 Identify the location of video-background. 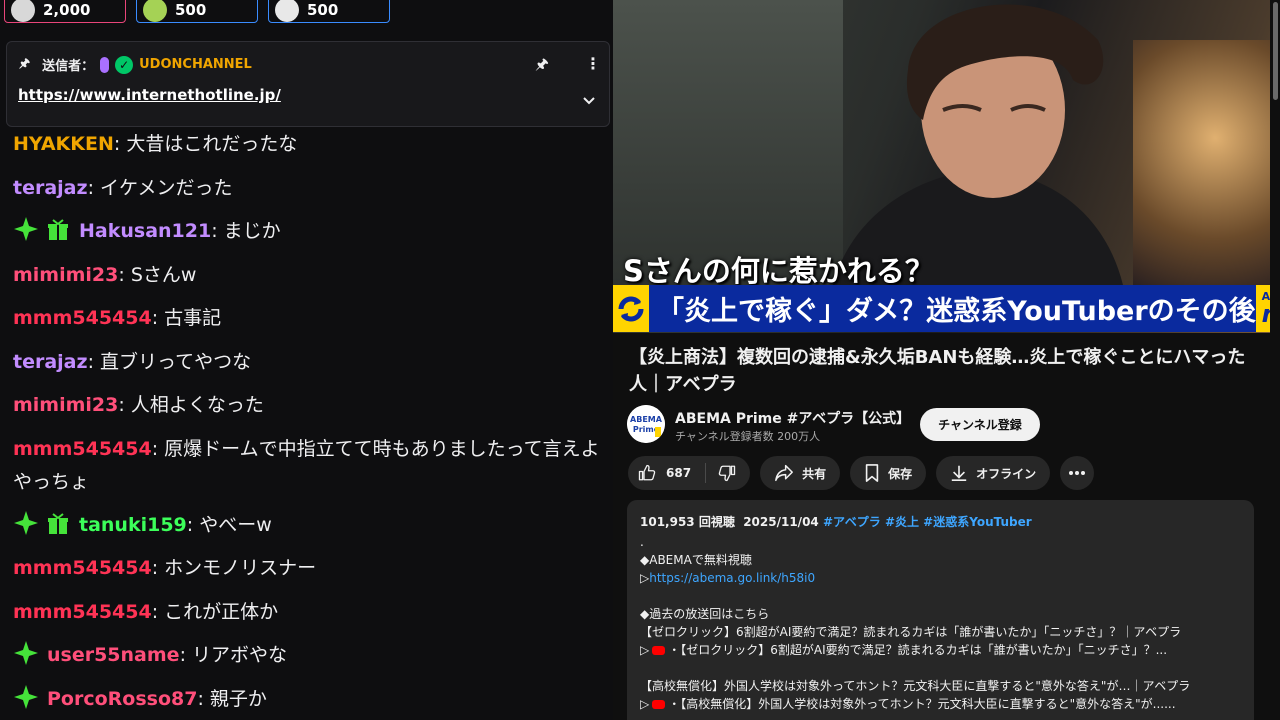
(728, 142).